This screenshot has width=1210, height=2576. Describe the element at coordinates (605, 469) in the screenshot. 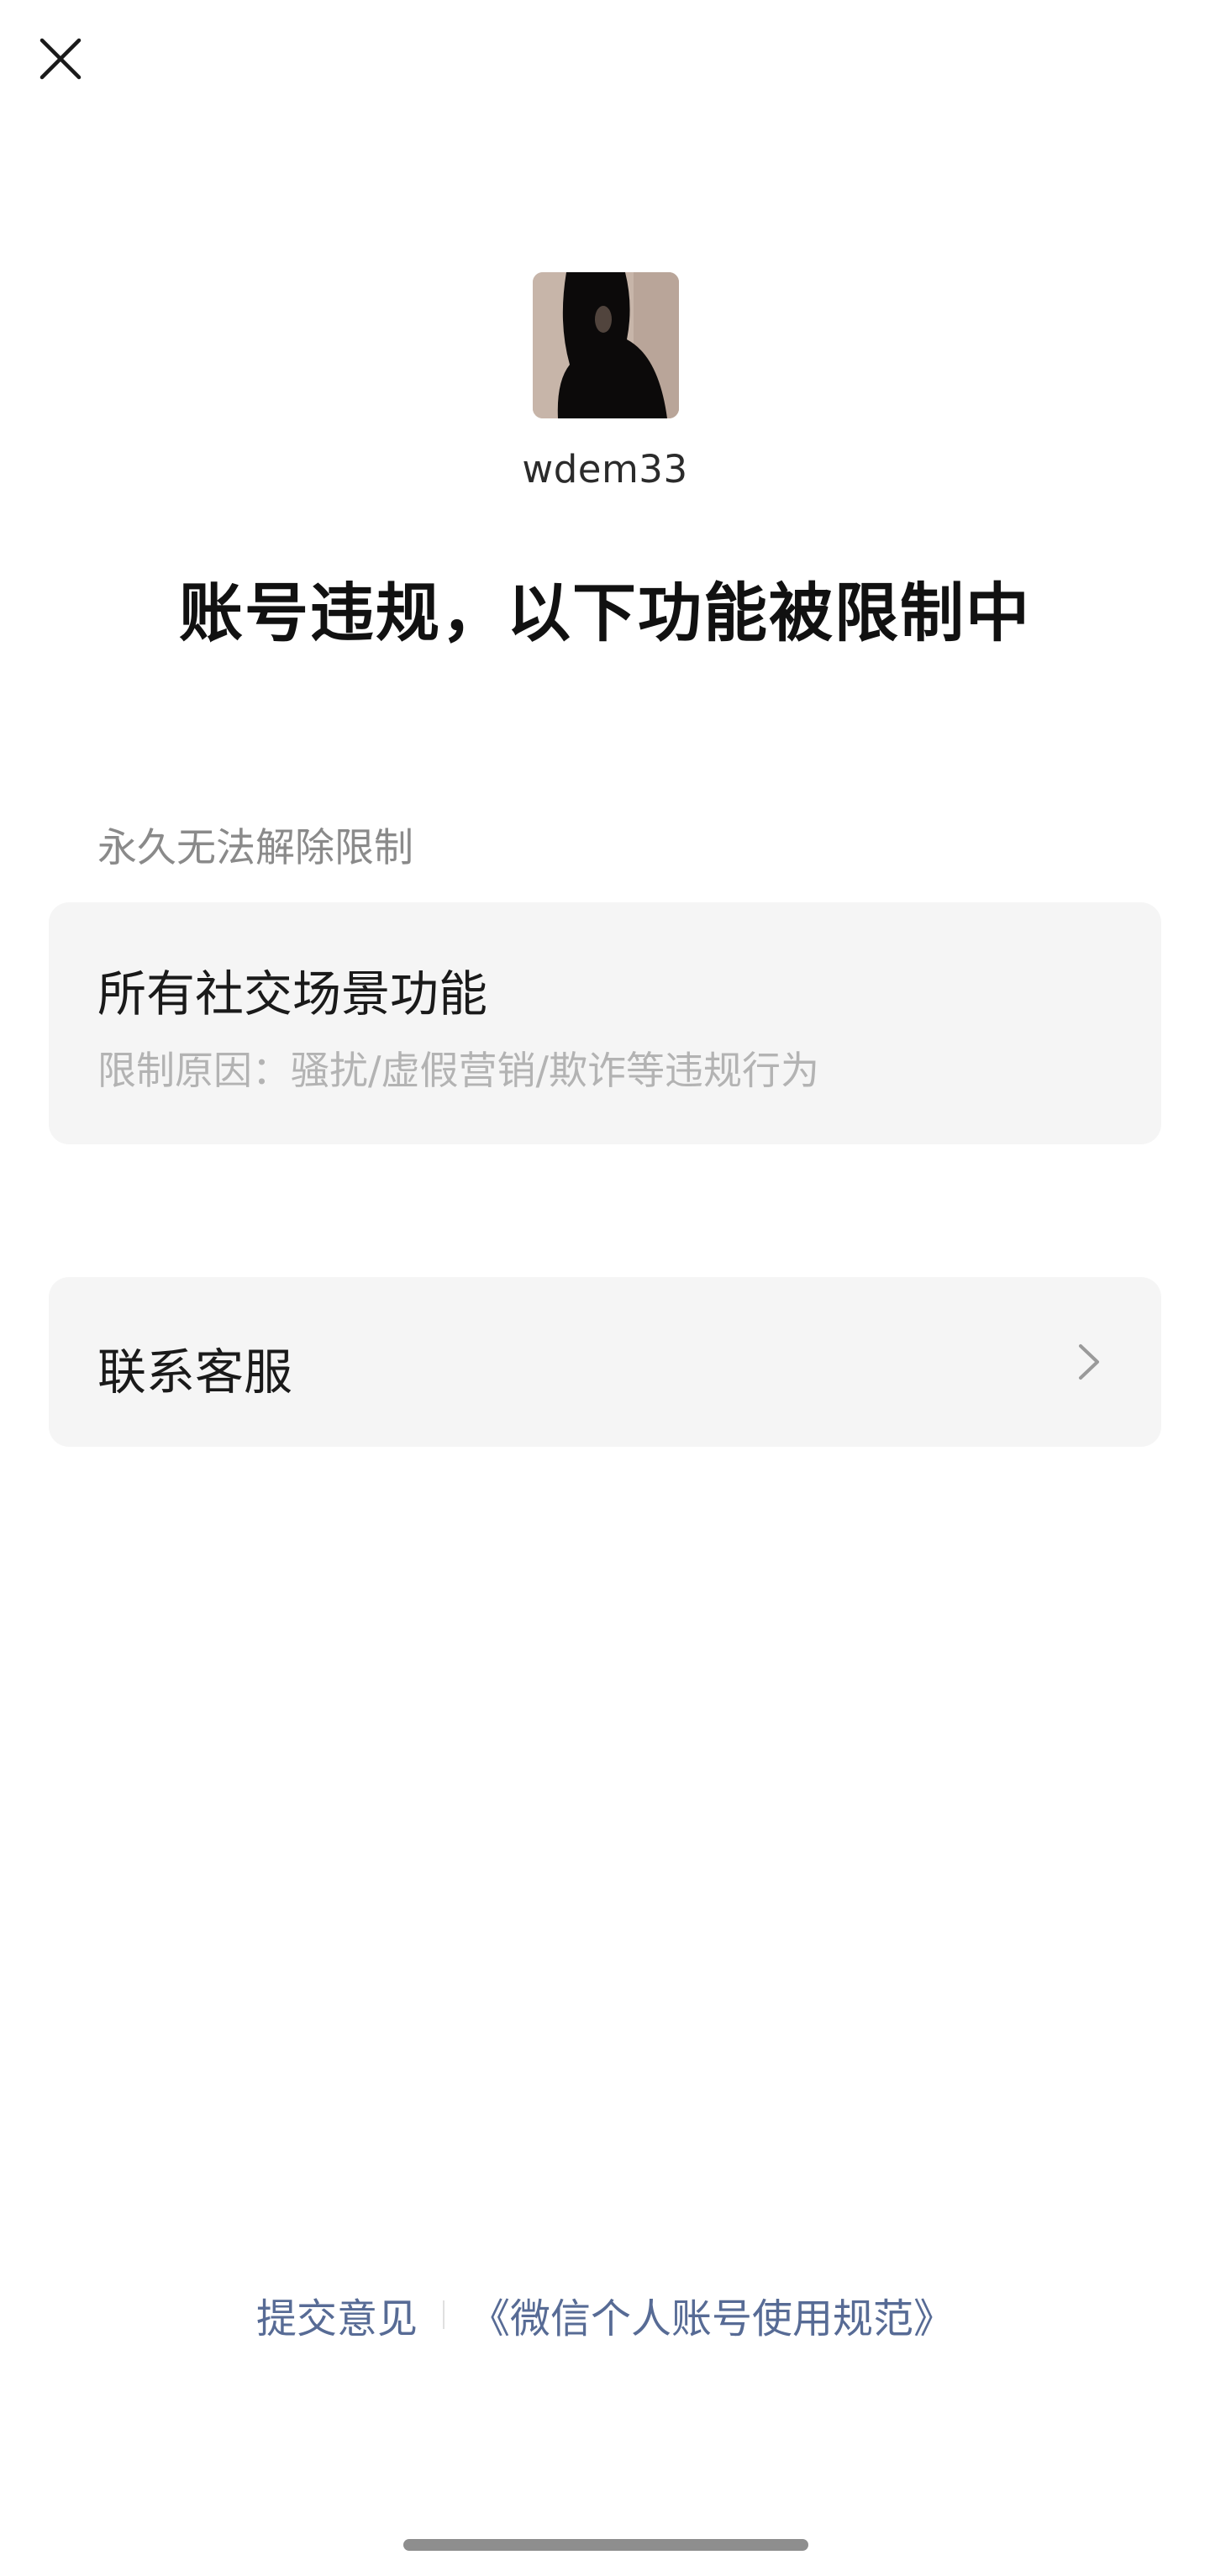

I see `username: wdem33` at that location.